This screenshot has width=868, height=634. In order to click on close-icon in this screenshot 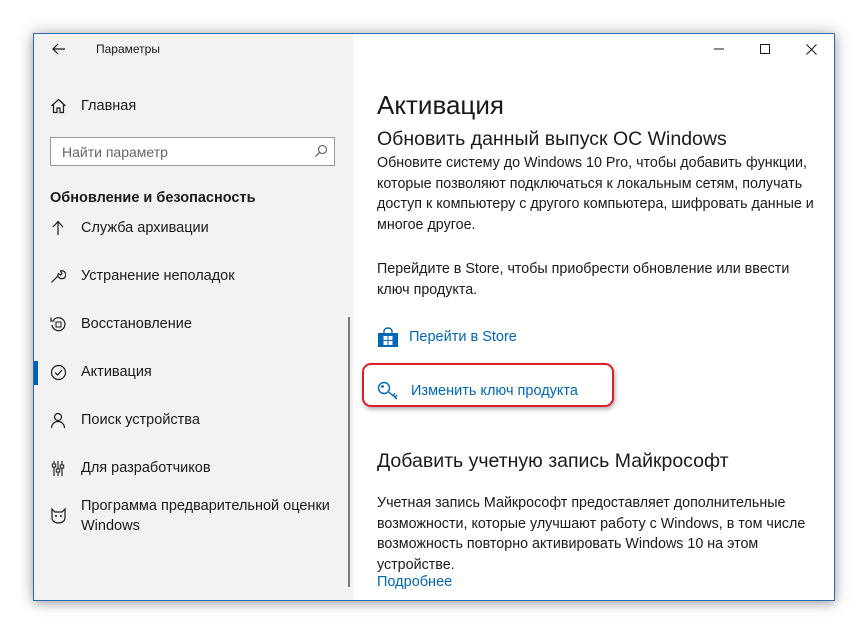, I will do `click(811, 49)`.